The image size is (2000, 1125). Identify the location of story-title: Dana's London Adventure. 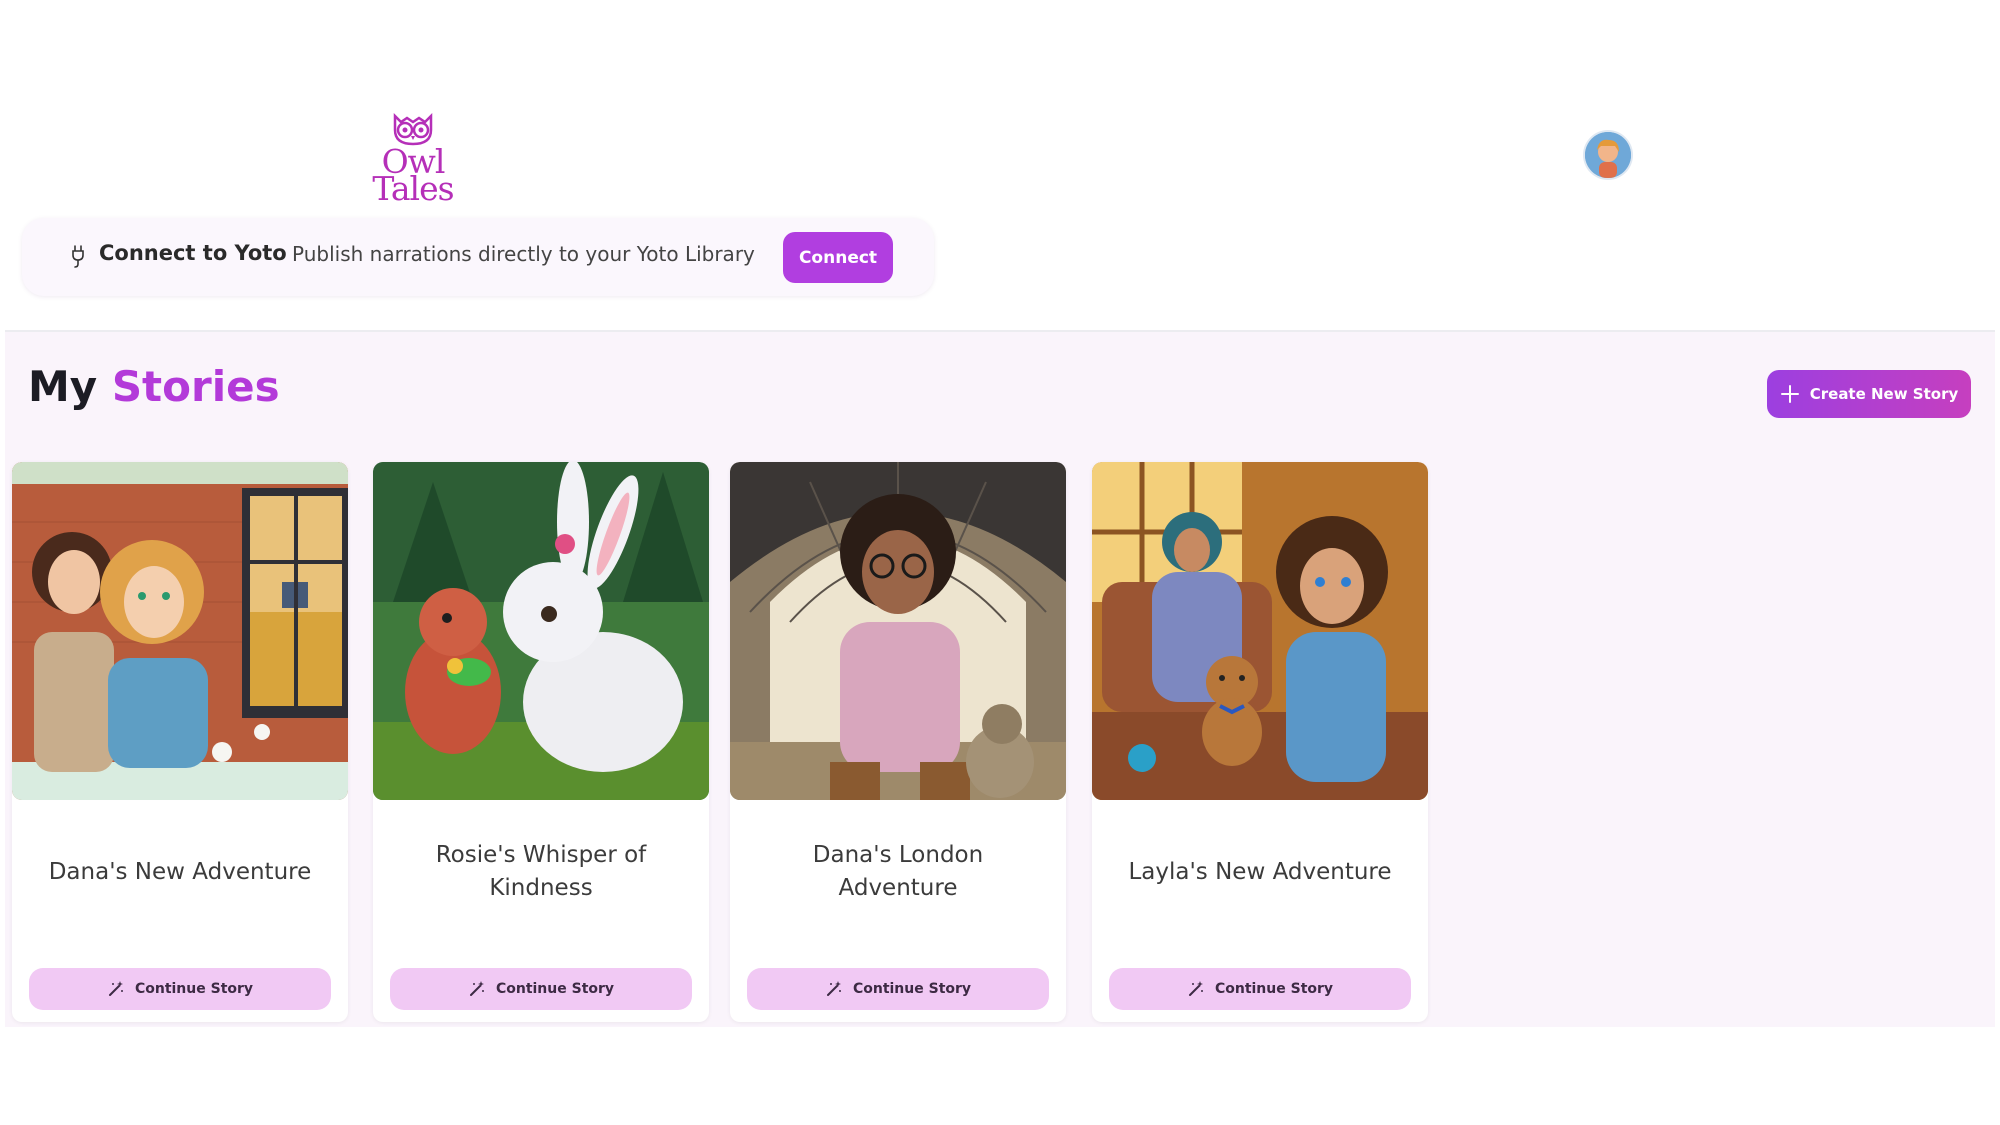
(898, 872).